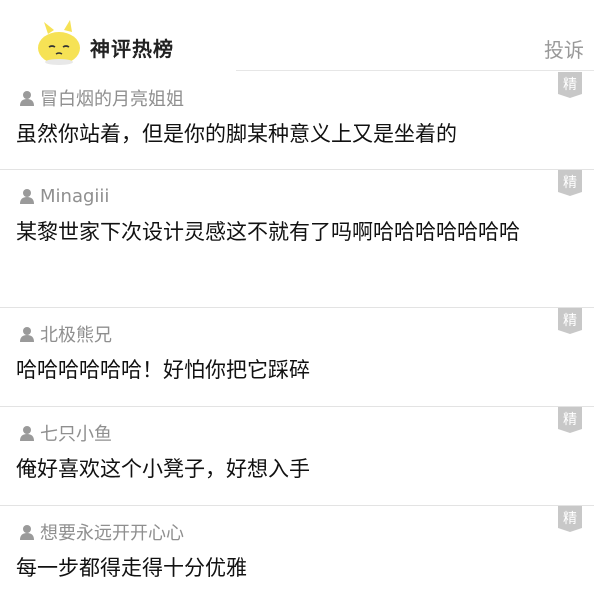 This screenshot has height=605, width=594. Describe the element at coordinates (236, 134) in the screenshot. I see `comment-text: 虽然你站着，但是你的脚某种意义上又是坐着的` at that location.